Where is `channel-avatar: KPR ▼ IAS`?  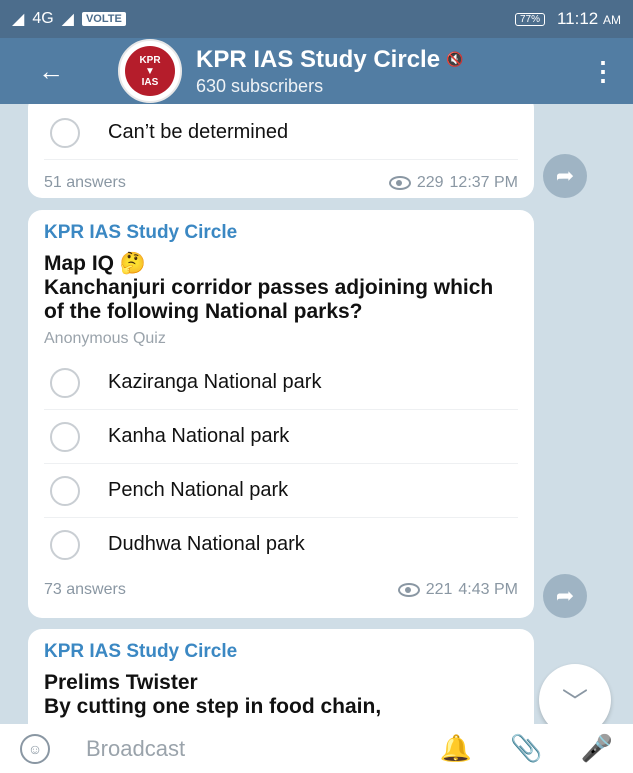 channel-avatar: KPR ▼ IAS is located at coordinates (150, 71).